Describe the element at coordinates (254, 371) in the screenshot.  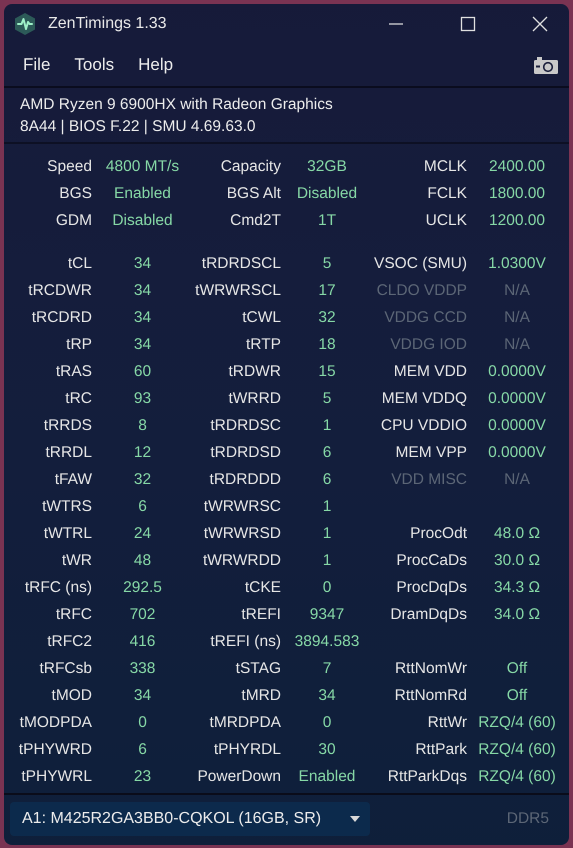
I see `field-label: tRDWR` at that location.